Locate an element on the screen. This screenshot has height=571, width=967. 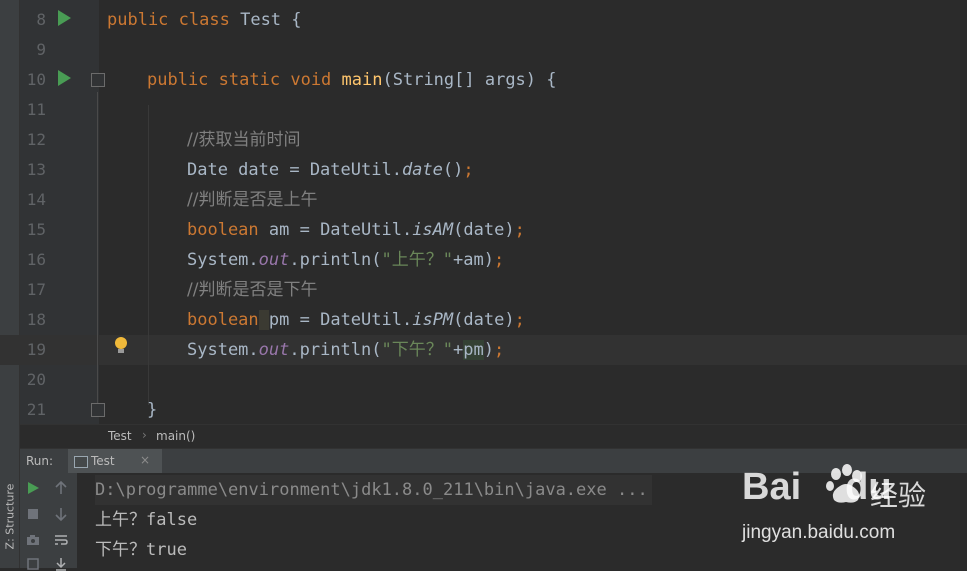
line-number: 10 is located at coordinates (36, 79).